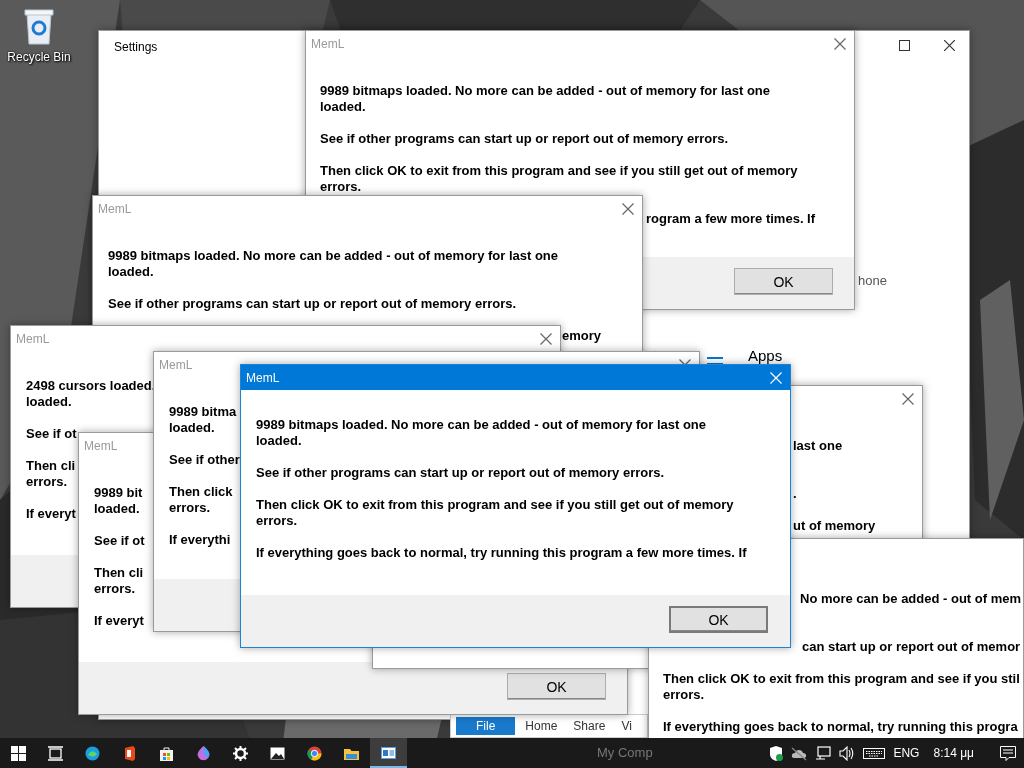 This screenshot has height=768, width=1024. What do you see at coordinates (625, 752) in the screenshot?
I see `address-text: My Comp` at bounding box center [625, 752].